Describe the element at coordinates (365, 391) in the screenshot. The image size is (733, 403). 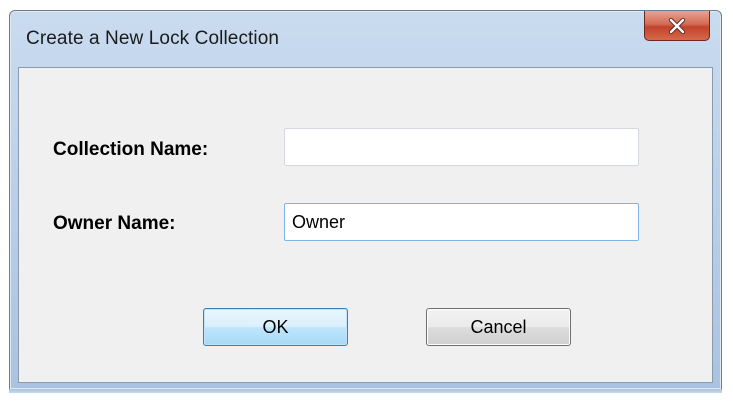
I see `window-bottom-border` at that location.